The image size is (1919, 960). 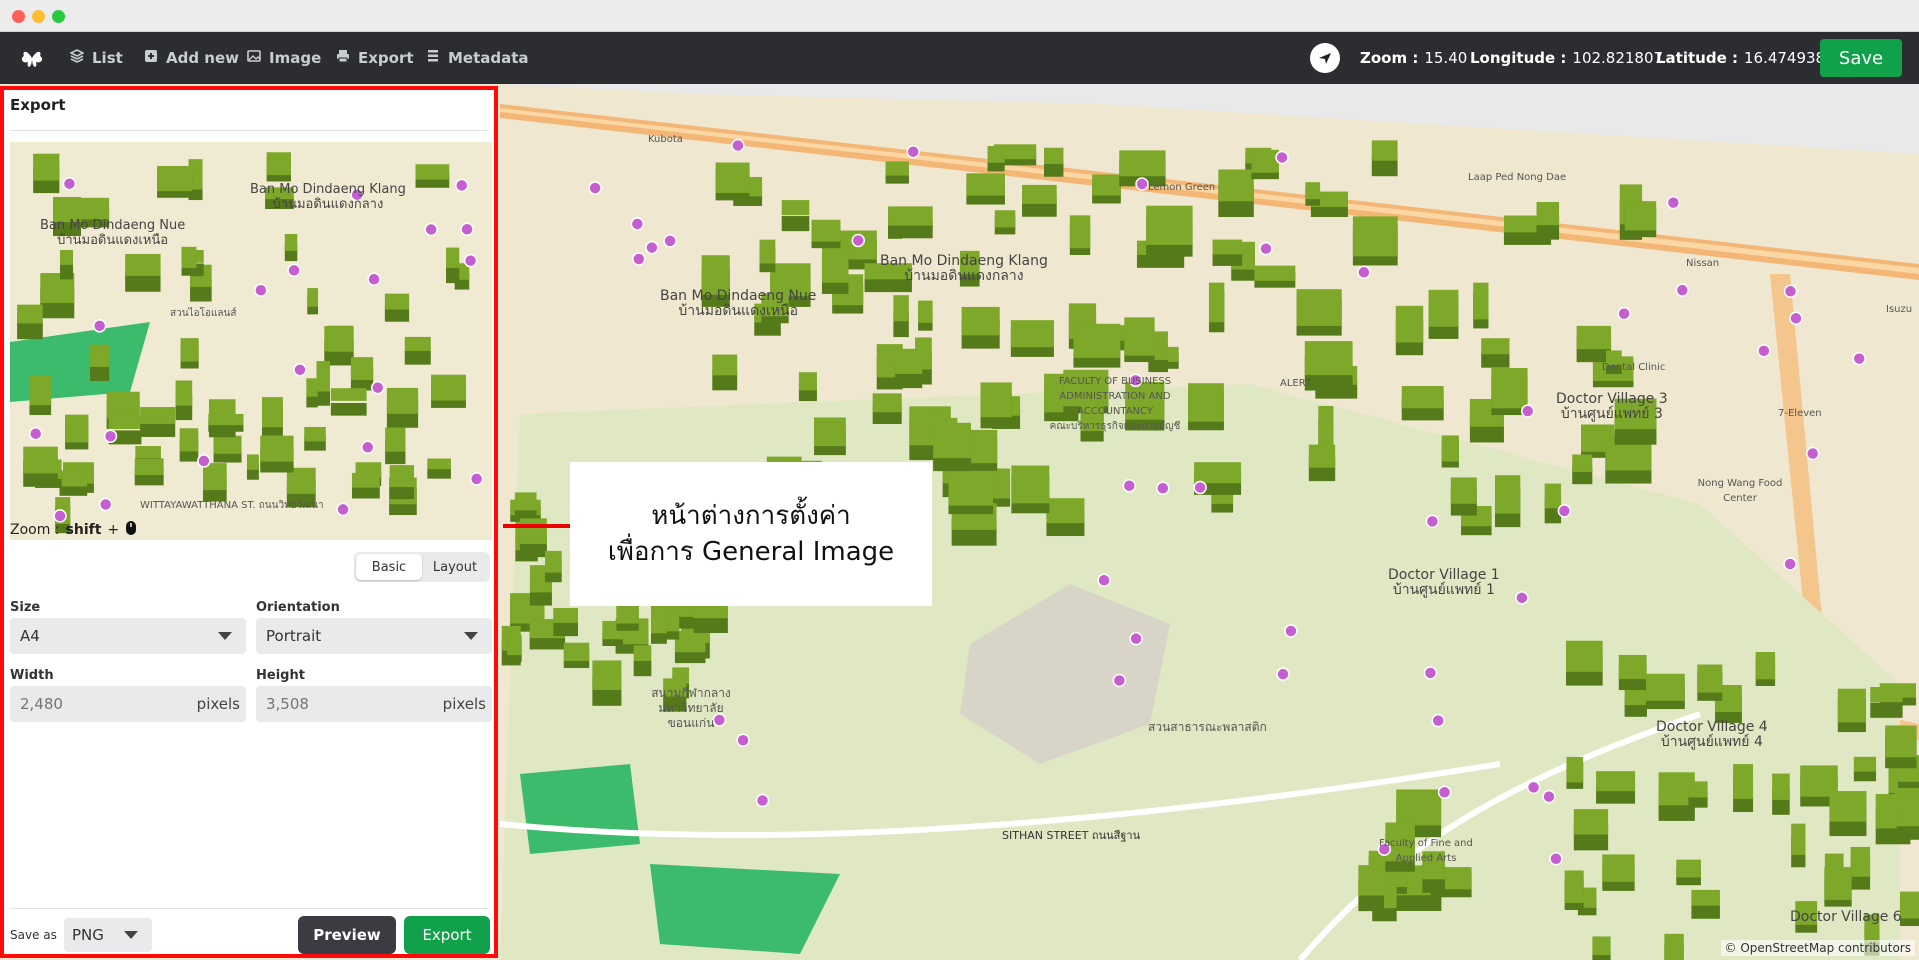 I want to click on map-label-dental: Dental Clinic, so click(x=1634, y=367).